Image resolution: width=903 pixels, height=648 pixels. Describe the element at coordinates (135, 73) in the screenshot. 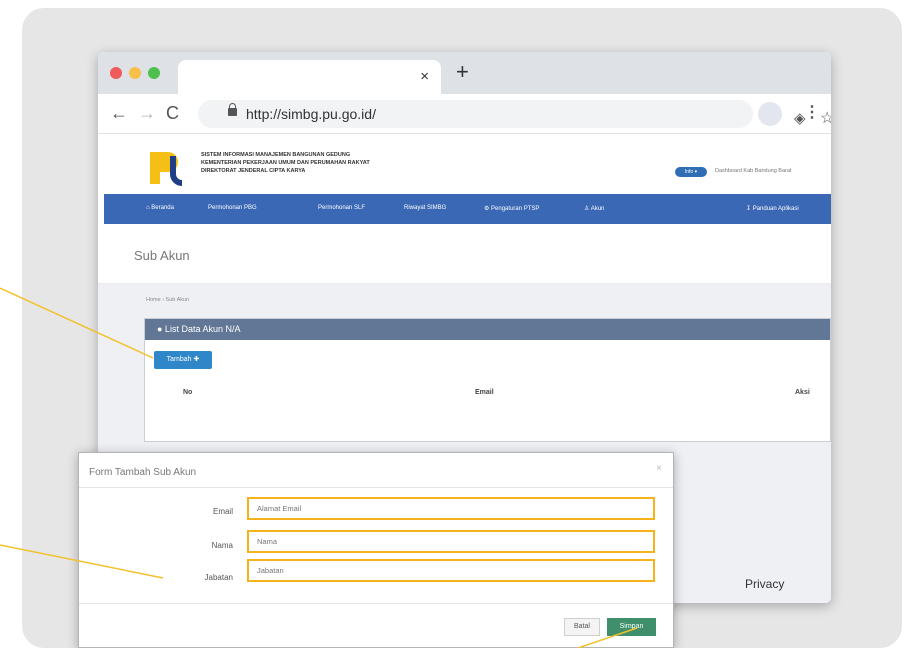

I see `minimize-window-button` at that location.